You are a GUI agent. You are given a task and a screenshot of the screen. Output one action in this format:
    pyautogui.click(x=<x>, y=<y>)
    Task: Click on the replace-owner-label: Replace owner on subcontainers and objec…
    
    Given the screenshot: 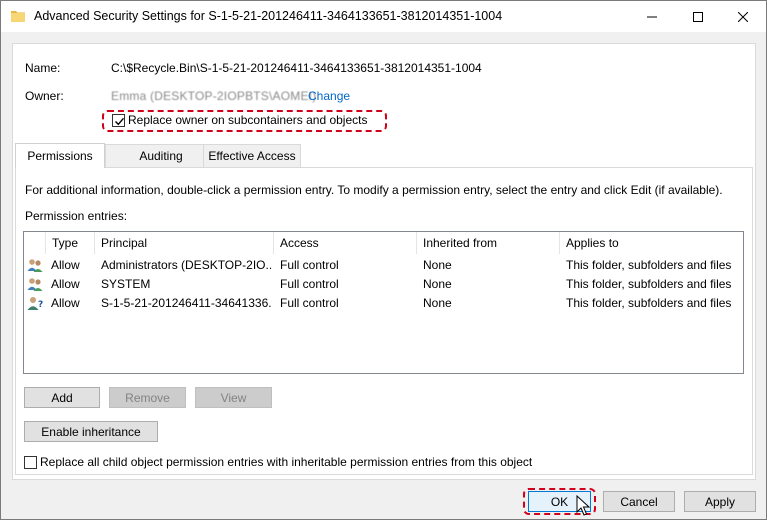 What is the action you would take?
    pyautogui.click(x=247, y=120)
    